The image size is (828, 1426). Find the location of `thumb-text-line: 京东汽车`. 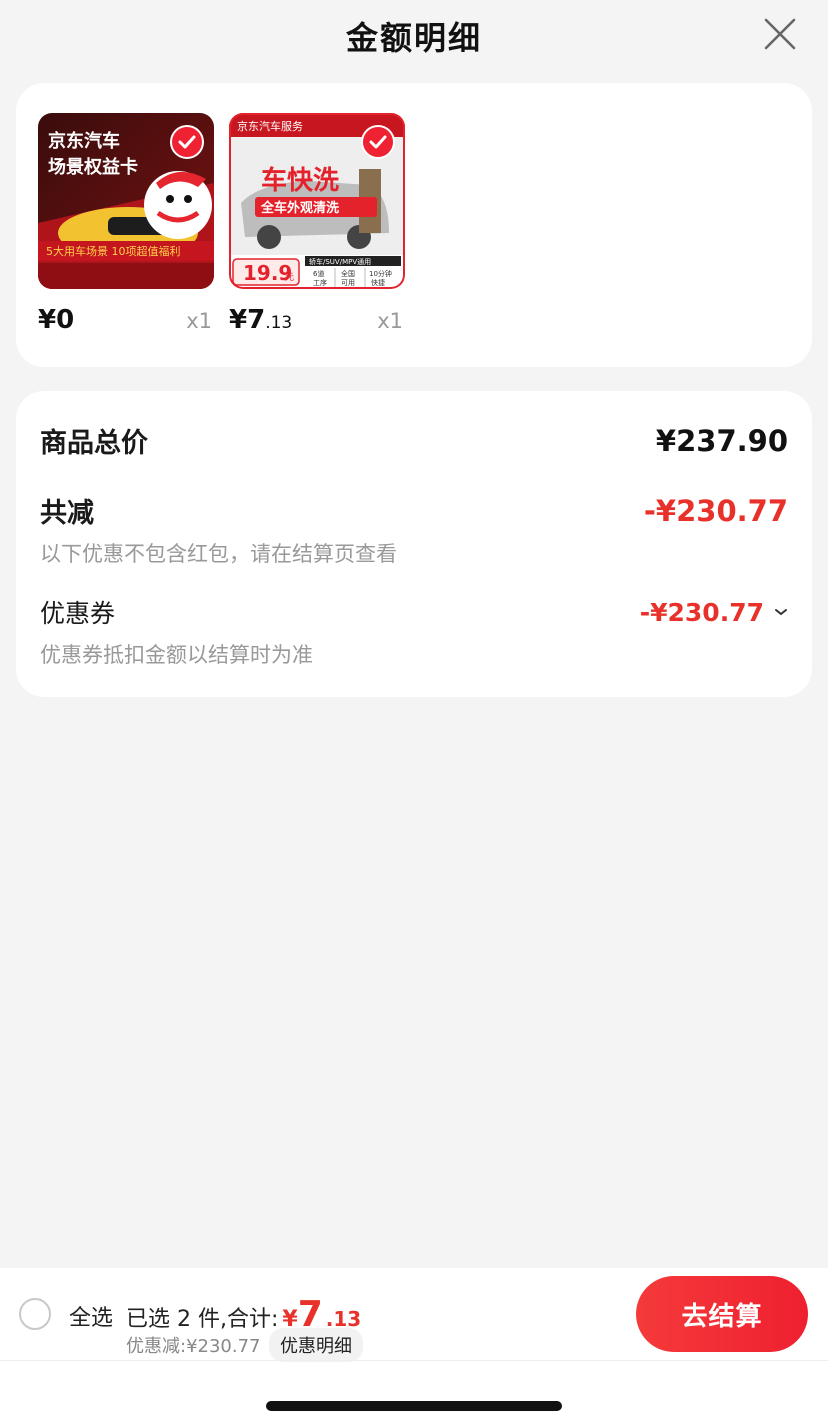

thumb-text-line: 京东汽车 is located at coordinates (84, 141).